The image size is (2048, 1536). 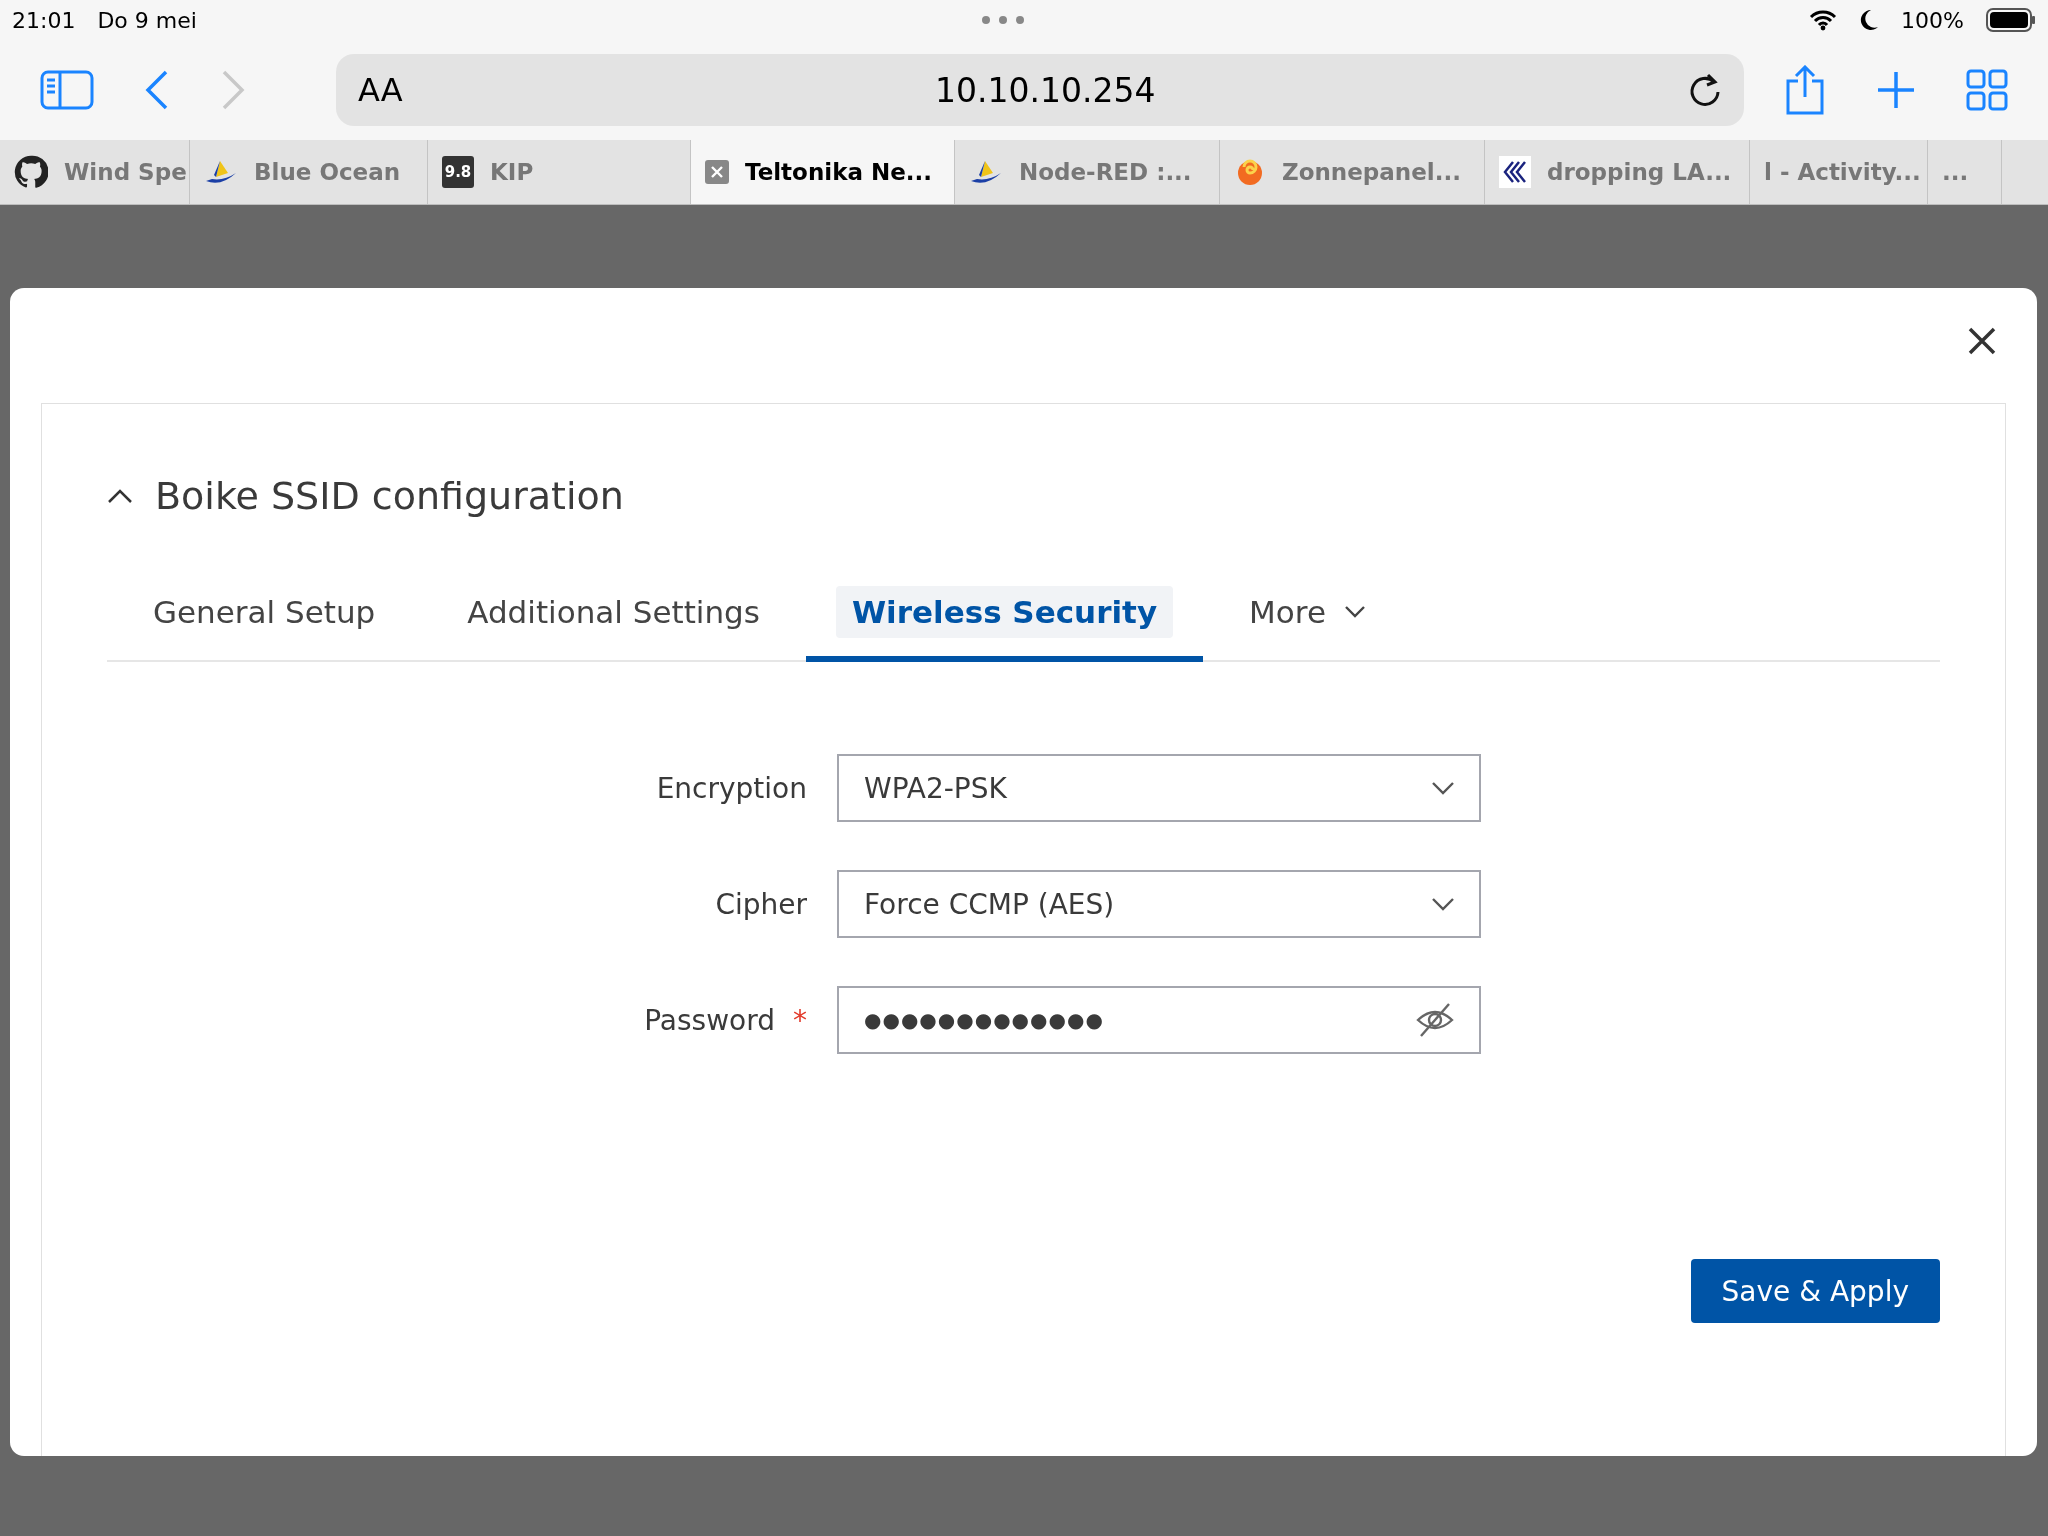 I want to click on section-tab: Additional Settings, so click(x=613, y=624).